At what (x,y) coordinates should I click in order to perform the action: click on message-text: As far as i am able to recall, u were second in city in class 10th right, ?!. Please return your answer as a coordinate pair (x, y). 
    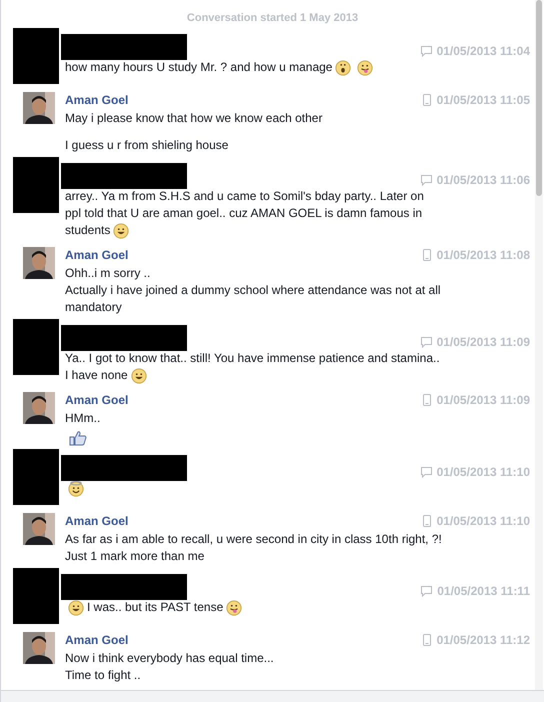
    Looking at the image, I should click on (253, 539).